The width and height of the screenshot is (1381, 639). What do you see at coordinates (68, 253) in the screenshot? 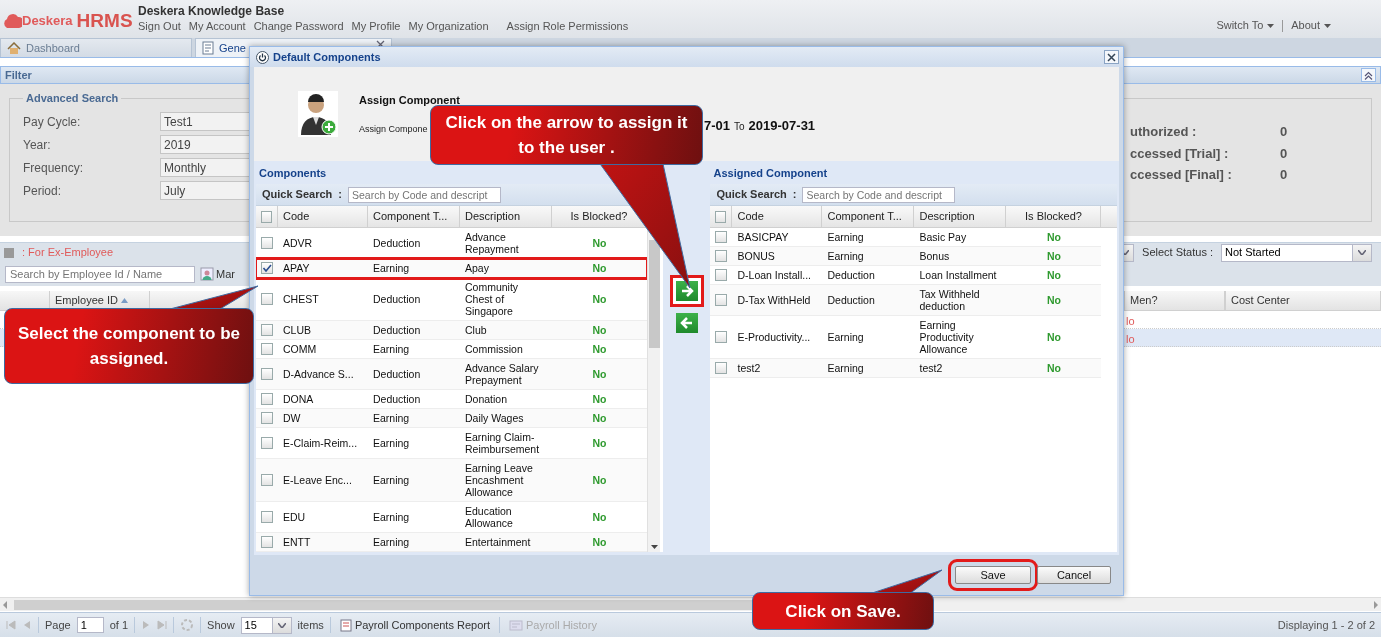
I see `legend-text: : For Ex-Employee` at bounding box center [68, 253].